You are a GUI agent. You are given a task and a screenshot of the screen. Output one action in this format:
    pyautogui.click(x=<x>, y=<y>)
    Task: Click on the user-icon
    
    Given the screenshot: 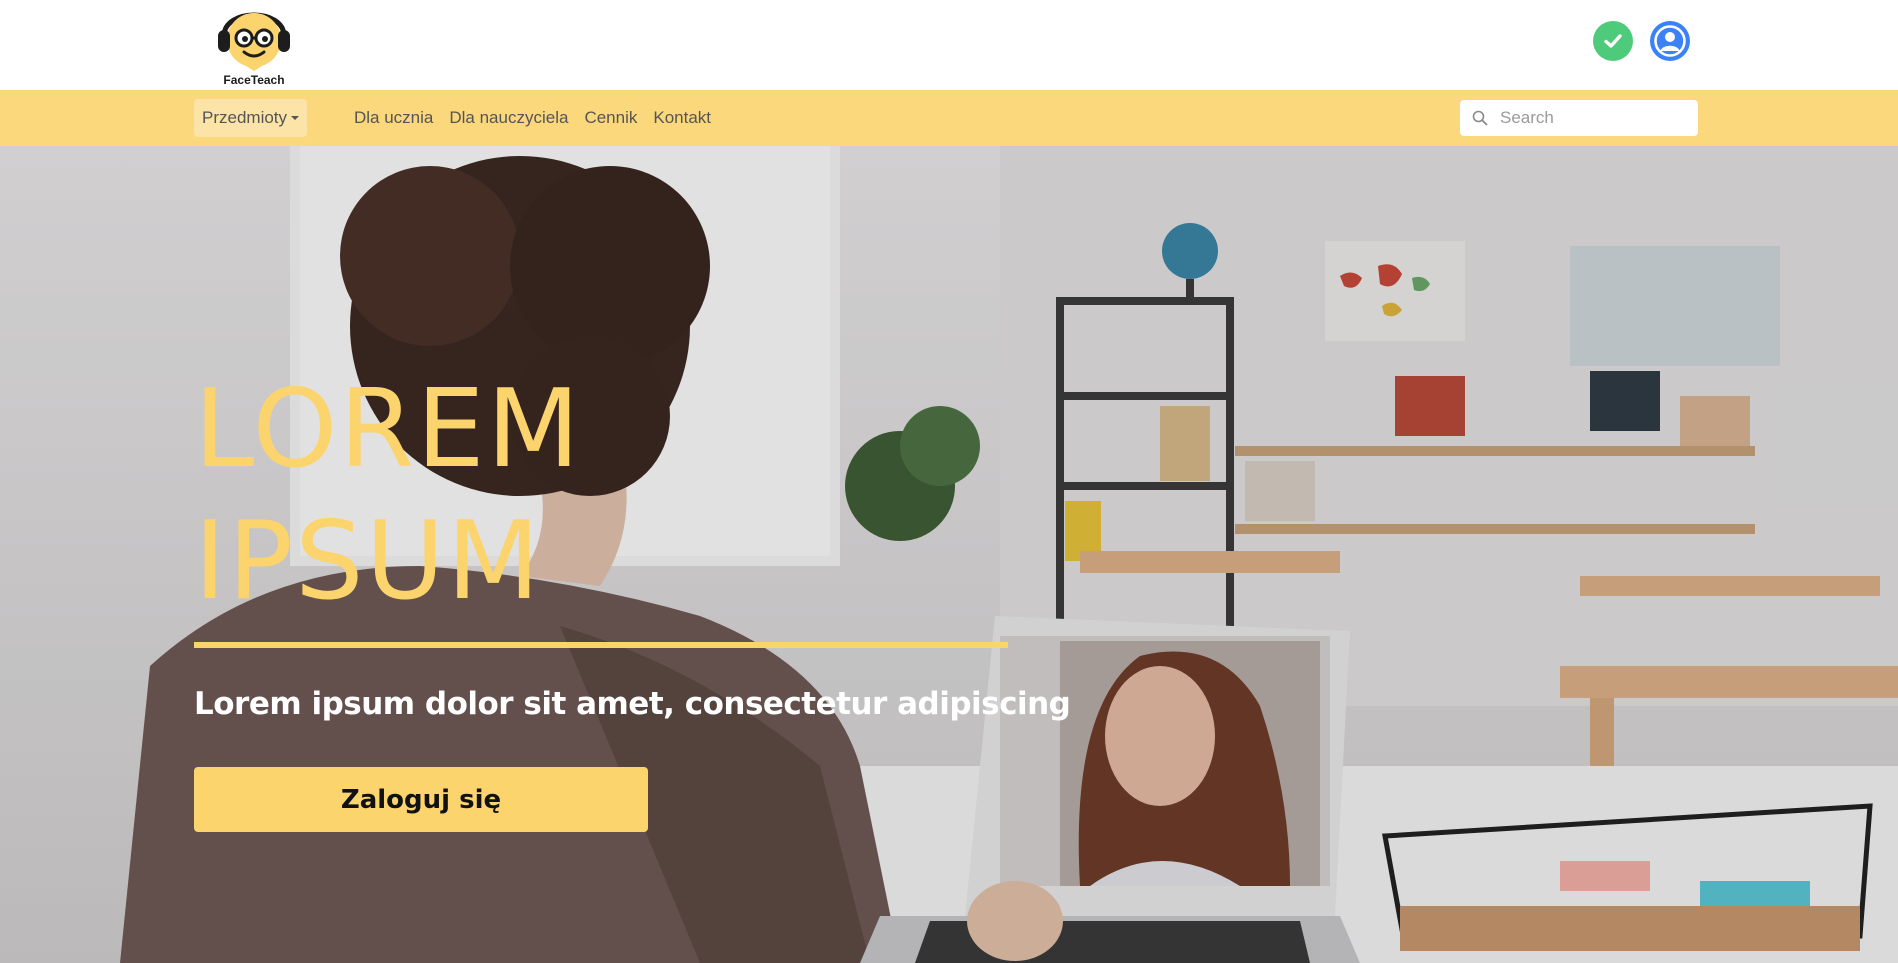 What is the action you would take?
    pyautogui.click(x=1670, y=41)
    